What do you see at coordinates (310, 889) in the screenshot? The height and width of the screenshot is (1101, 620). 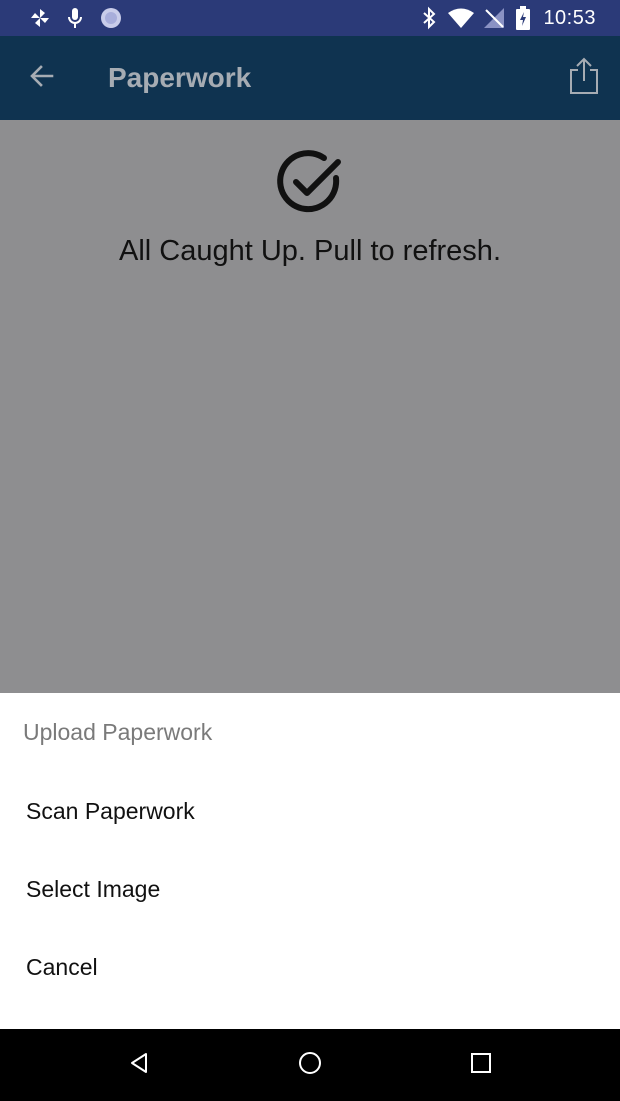 I see `select-image-option: Select Image` at bounding box center [310, 889].